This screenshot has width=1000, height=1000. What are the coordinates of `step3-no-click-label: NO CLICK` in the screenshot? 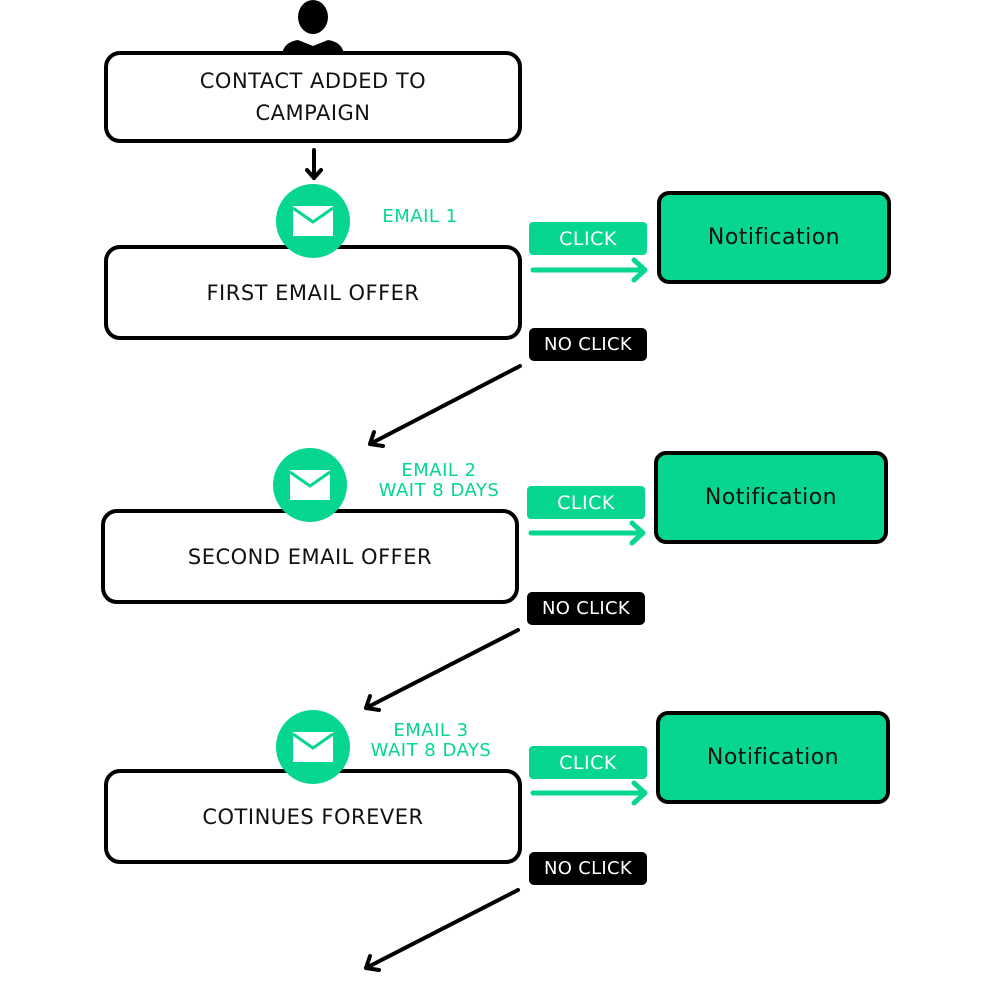 It's located at (588, 868).